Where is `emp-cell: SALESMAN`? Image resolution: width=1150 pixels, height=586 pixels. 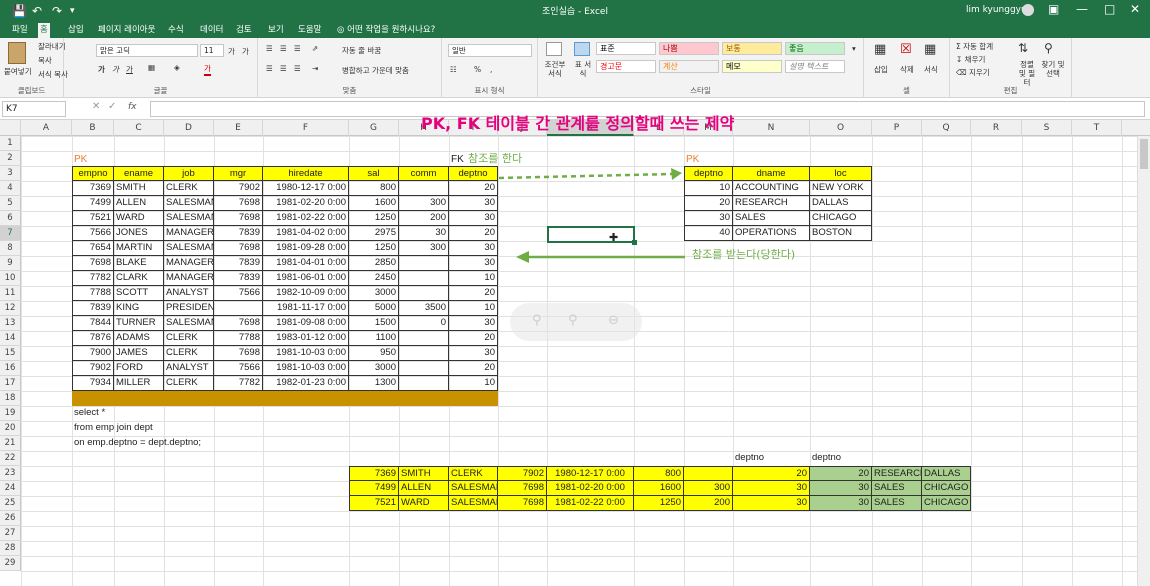 emp-cell: SALESMAN is located at coordinates (189, 248).